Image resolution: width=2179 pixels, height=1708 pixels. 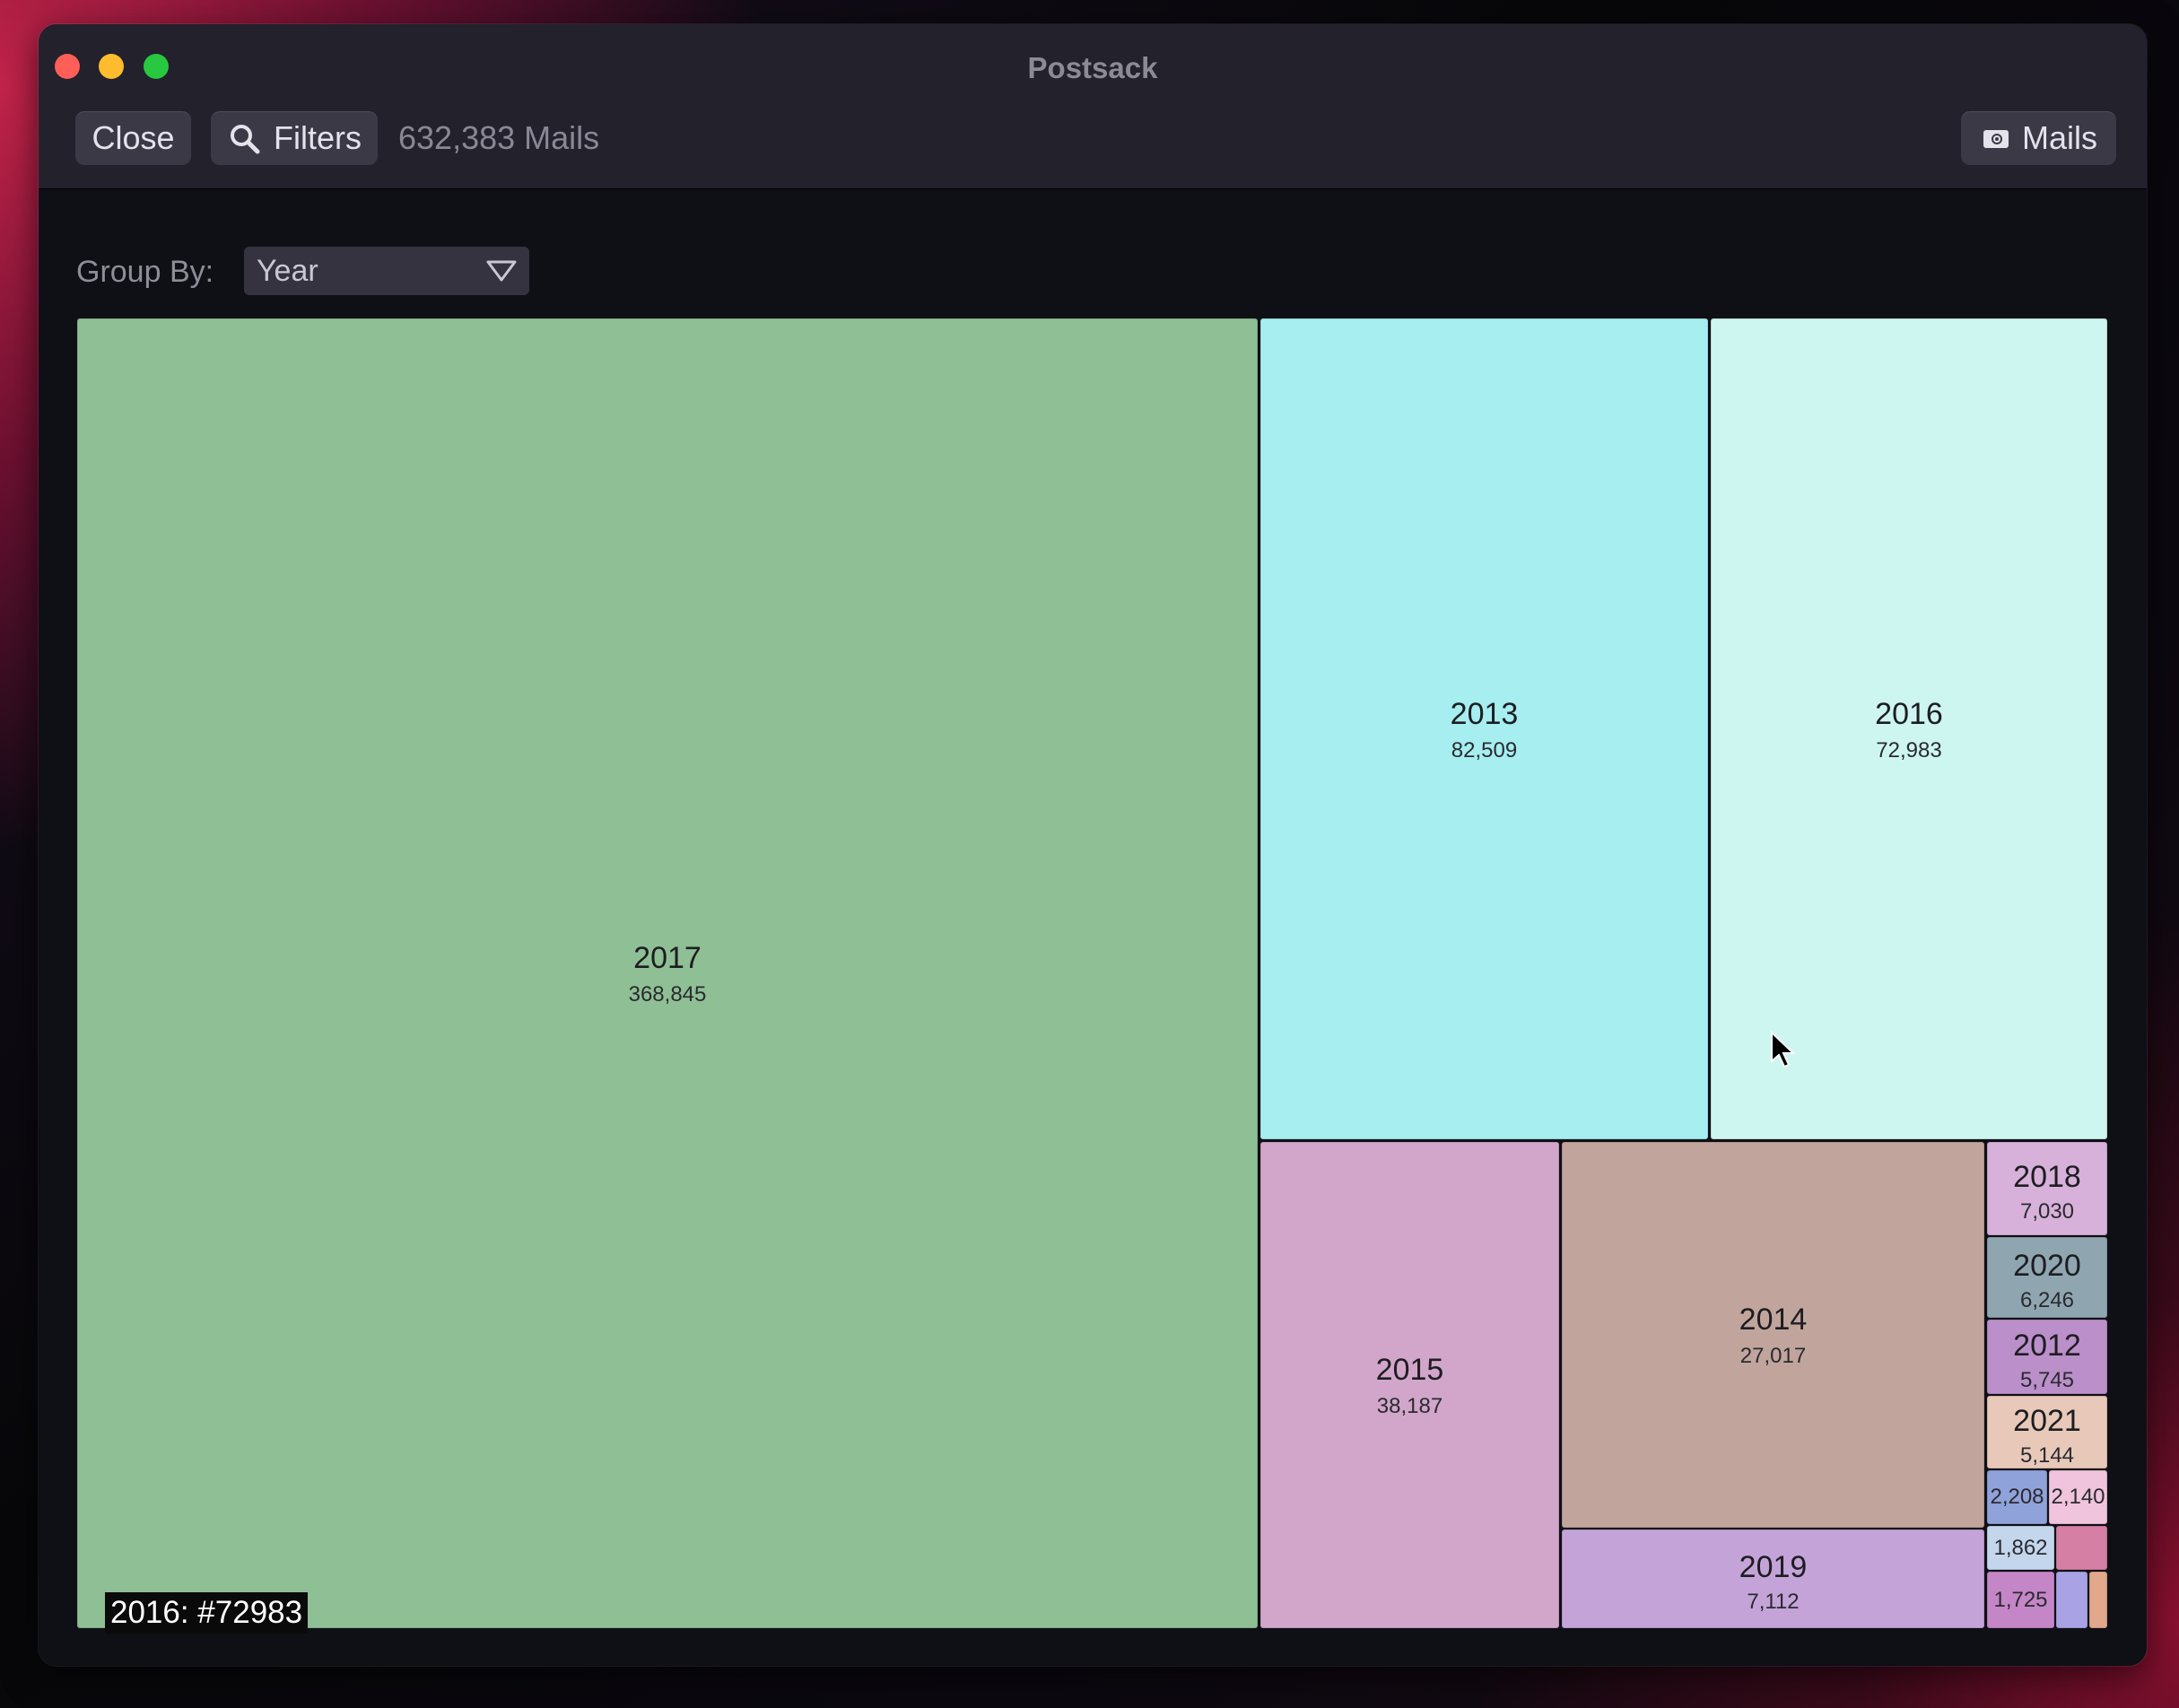 What do you see at coordinates (1773, 1320) in the screenshot?
I see `tile-year-label: 2014` at bounding box center [1773, 1320].